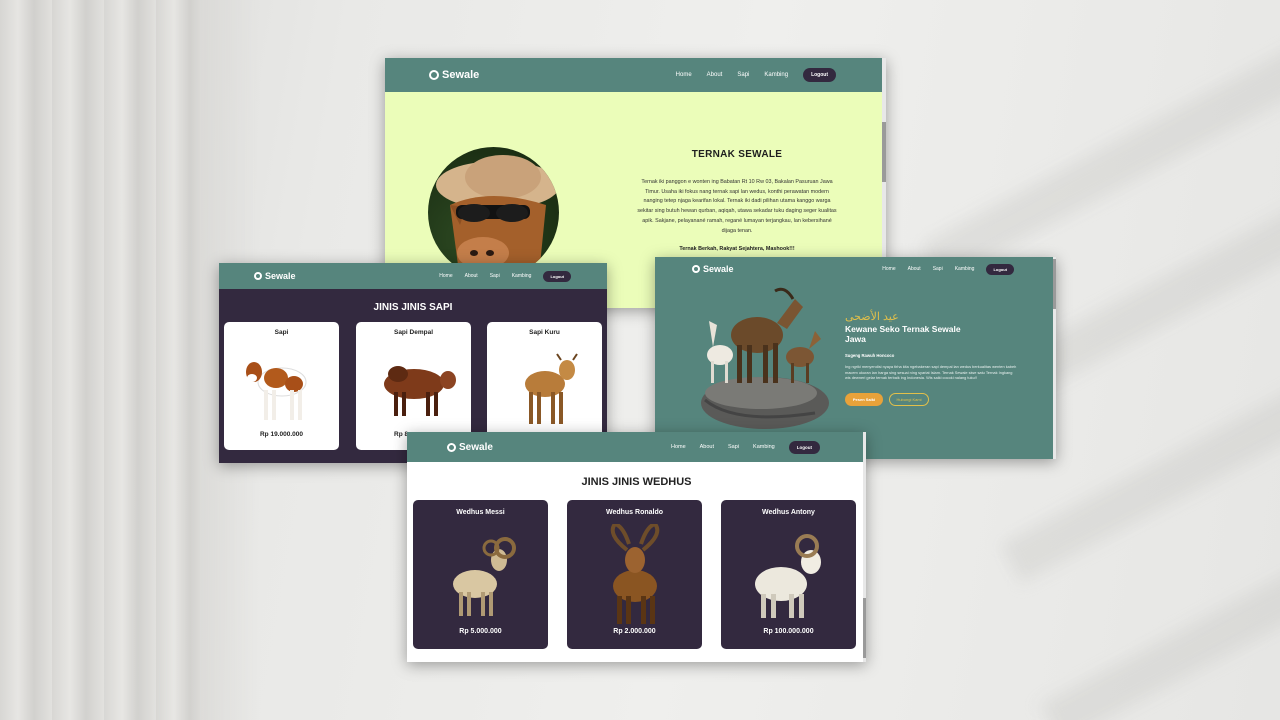 Image resolution: width=1280 pixels, height=720 pixels. Describe the element at coordinates (864, 399) in the screenshot. I see `order-now-button: Pesen Saiki` at that location.